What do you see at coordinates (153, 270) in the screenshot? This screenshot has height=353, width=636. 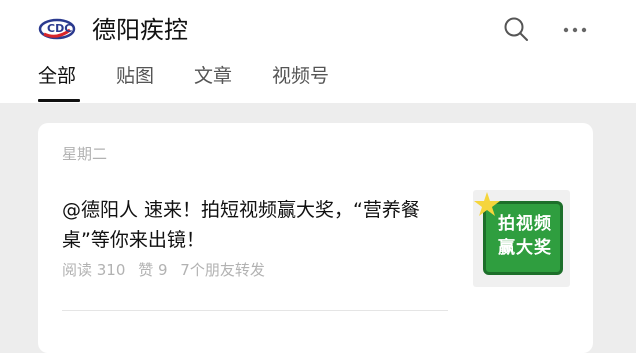 I see `like-count: 赞 9` at bounding box center [153, 270].